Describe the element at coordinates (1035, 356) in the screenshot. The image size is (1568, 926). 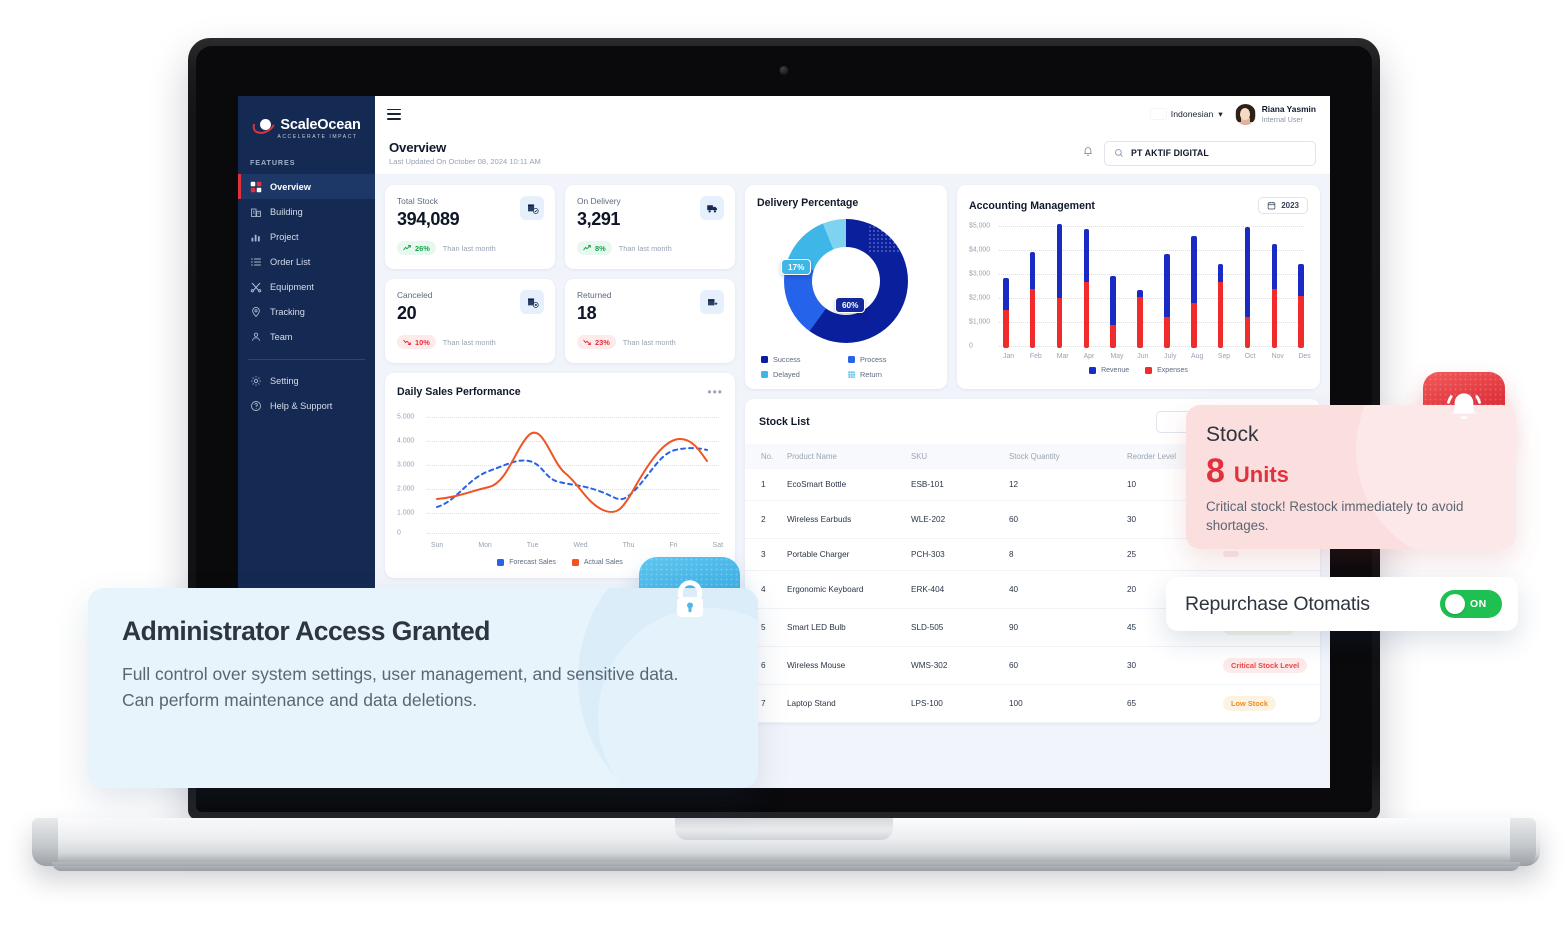
I see `x-tick: Feb` at that location.